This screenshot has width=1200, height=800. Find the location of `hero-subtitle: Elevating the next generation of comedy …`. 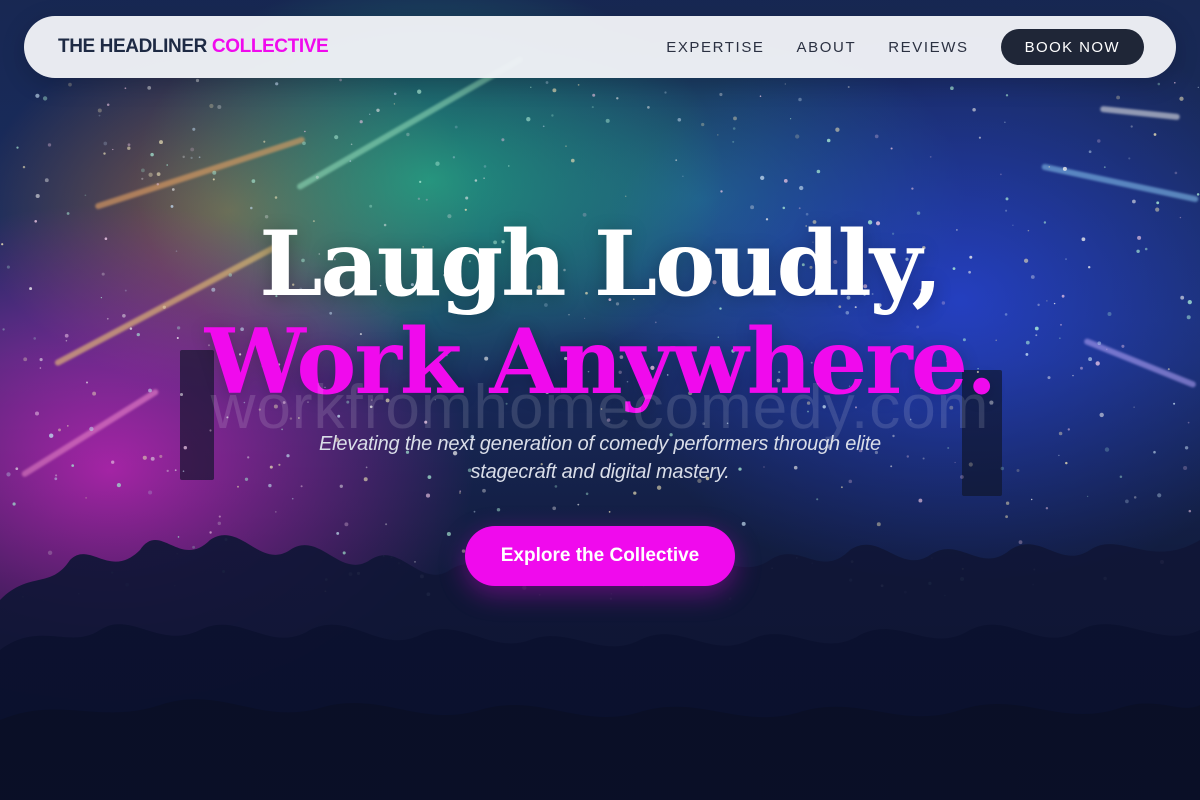

hero-subtitle: Elevating the next generation of comedy … is located at coordinates (600, 458).